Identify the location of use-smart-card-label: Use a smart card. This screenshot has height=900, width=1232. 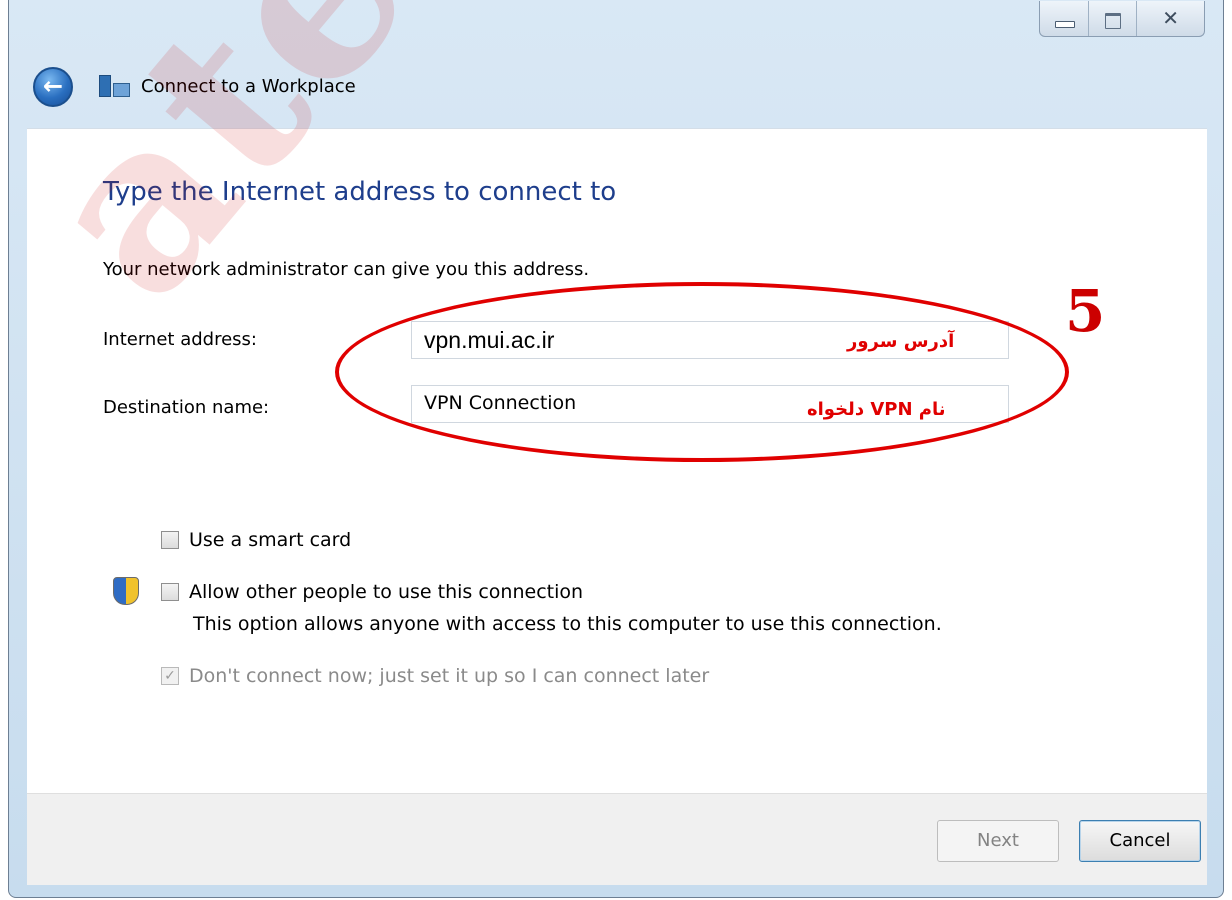
(270, 540).